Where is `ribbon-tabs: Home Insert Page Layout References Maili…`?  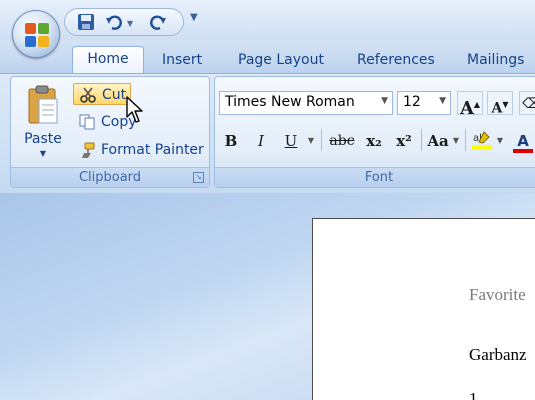
ribbon-tabs: Home Insert Page Layout References Maili… is located at coordinates (267, 58).